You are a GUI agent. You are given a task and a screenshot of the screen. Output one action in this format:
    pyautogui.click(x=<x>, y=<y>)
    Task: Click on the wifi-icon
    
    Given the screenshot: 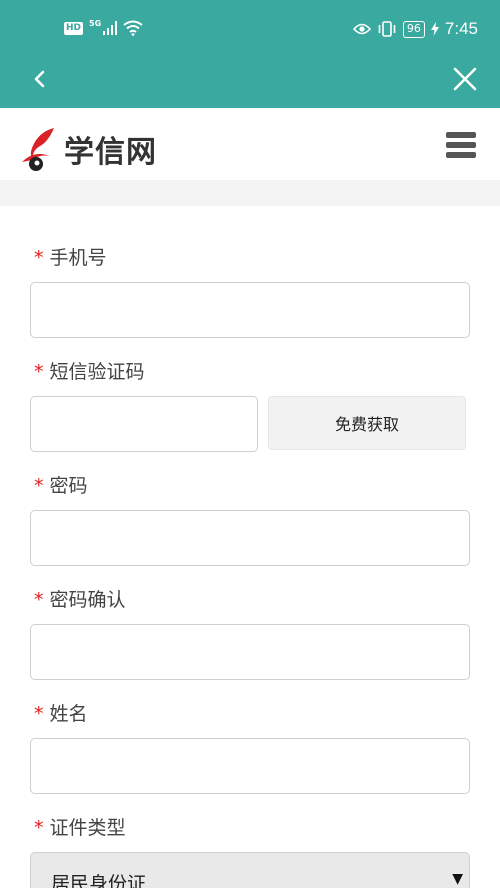 What is the action you would take?
    pyautogui.click(x=133, y=28)
    